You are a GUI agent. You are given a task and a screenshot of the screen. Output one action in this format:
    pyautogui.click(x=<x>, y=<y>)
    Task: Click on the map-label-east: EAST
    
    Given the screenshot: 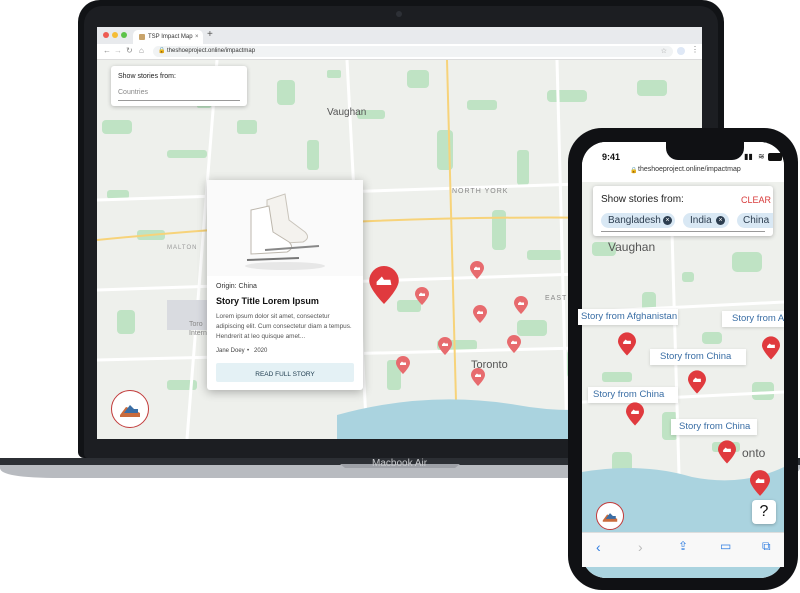 What is the action you would take?
    pyautogui.click(x=556, y=298)
    